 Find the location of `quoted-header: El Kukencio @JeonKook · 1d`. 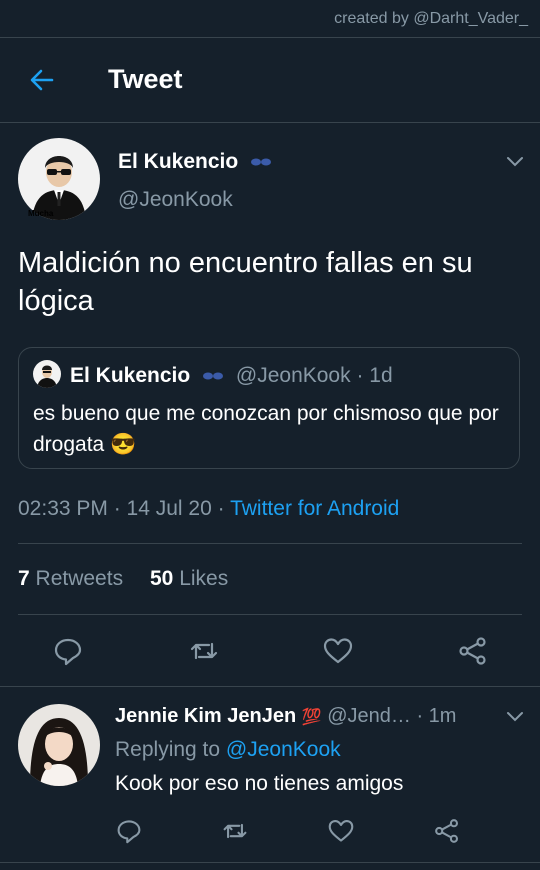

quoted-header: El Kukencio @JeonKook · 1d is located at coordinates (231, 376).